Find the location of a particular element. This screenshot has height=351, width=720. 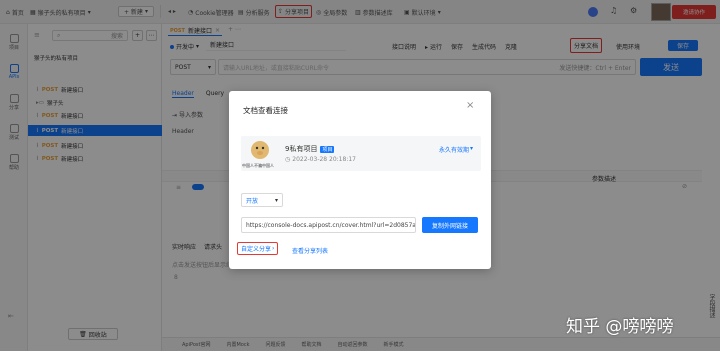

close-icon: × is located at coordinates (470, 105).